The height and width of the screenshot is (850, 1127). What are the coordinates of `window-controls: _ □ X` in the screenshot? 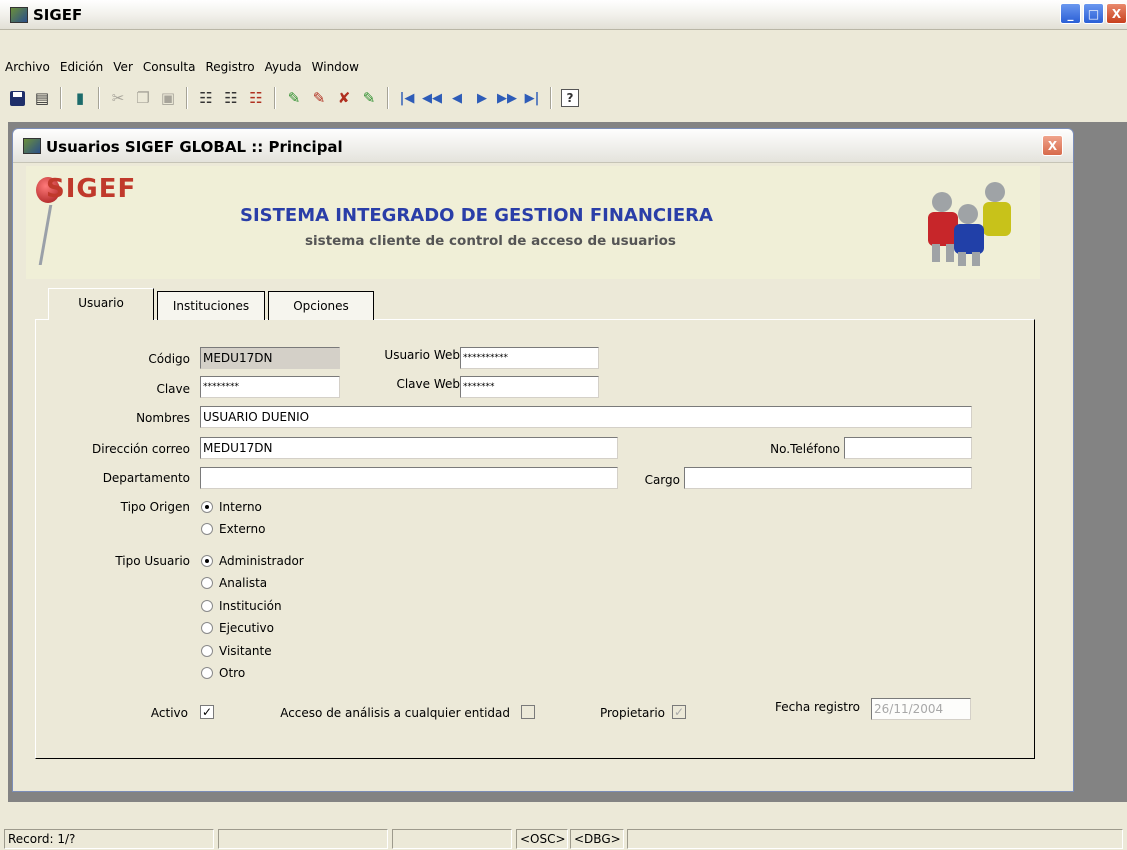 It's located at (1093, 13).